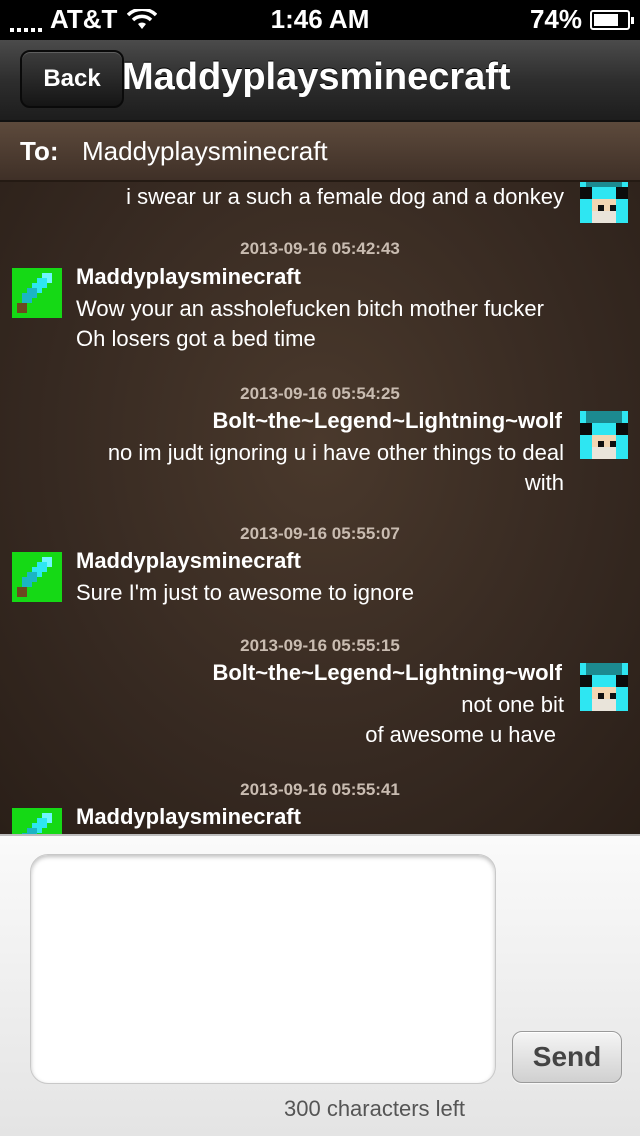  What do you see at coordinates (512, 704) in the screenshot?
I see `message-line: not one bit` at bounding box center [512, 704].